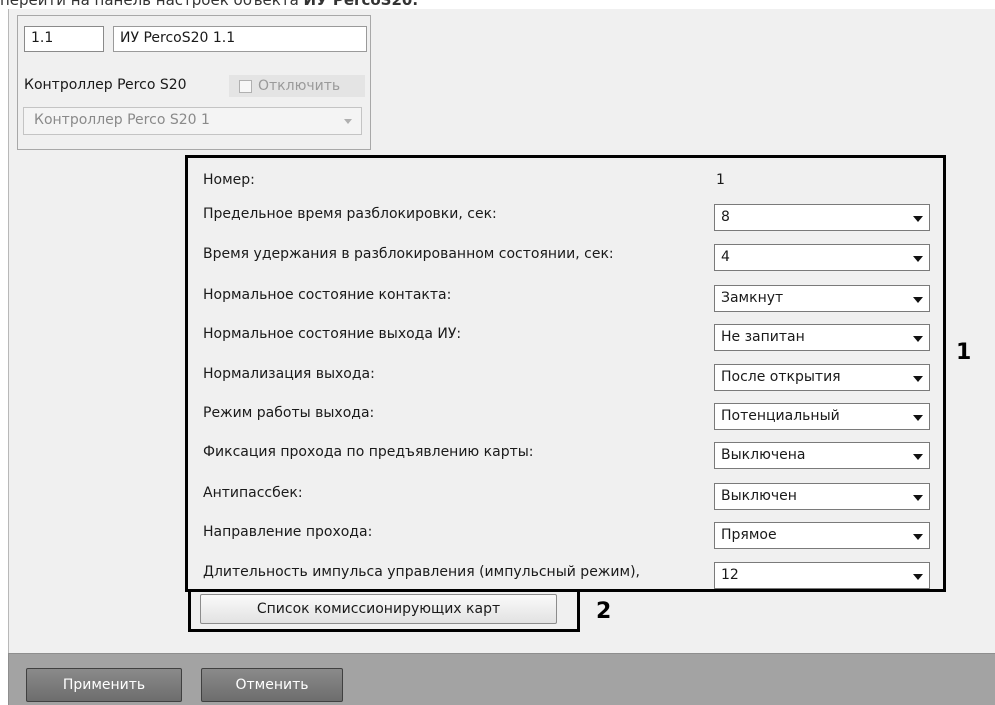 This screenshot has height=705, width=995. I want to click on setting-value: Прямое, so click(749, 535).